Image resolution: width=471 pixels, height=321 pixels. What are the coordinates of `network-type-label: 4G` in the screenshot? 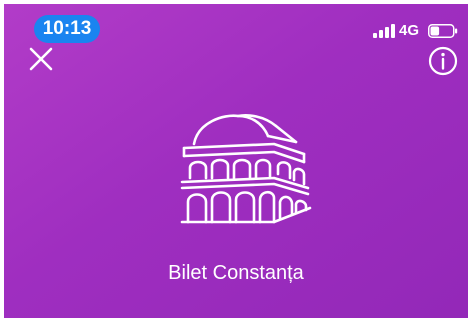 It's located at (409, 30).